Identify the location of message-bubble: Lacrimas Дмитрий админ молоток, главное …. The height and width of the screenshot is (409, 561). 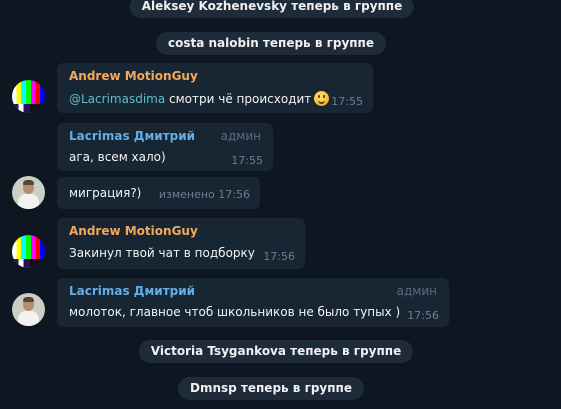
(253, 302).